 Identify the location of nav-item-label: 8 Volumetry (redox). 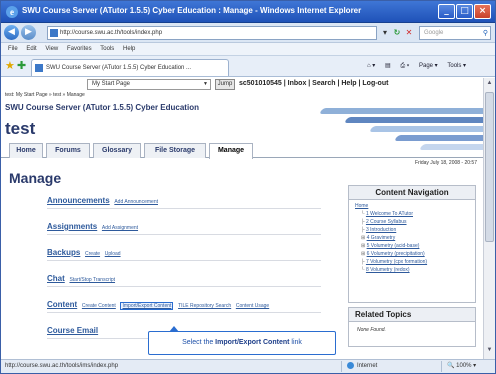
(388, 270).